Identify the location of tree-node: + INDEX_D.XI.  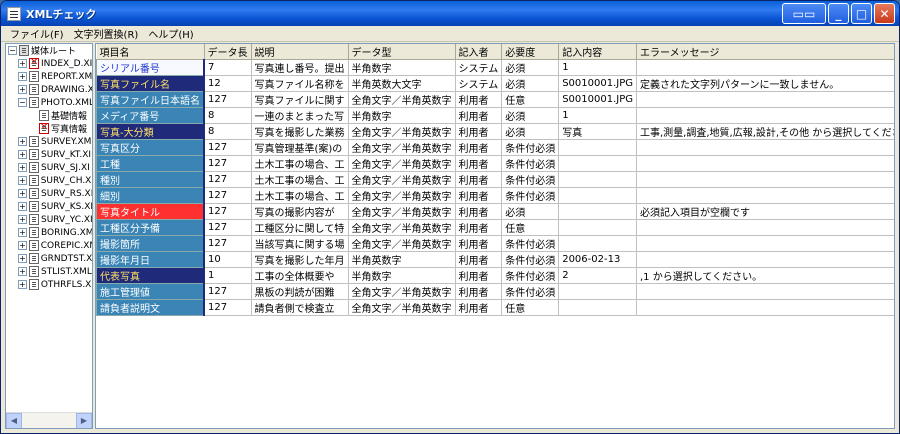
(49, 63).